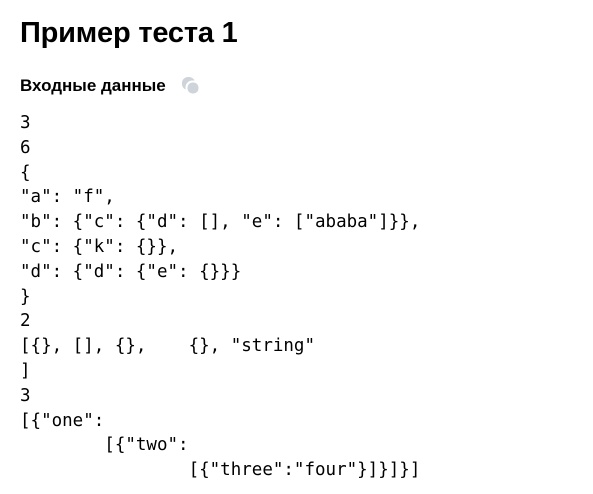  Describe the element at coordinates (93, 85) in the screenshot. I see `input-section-label: Входные данные` at that location.